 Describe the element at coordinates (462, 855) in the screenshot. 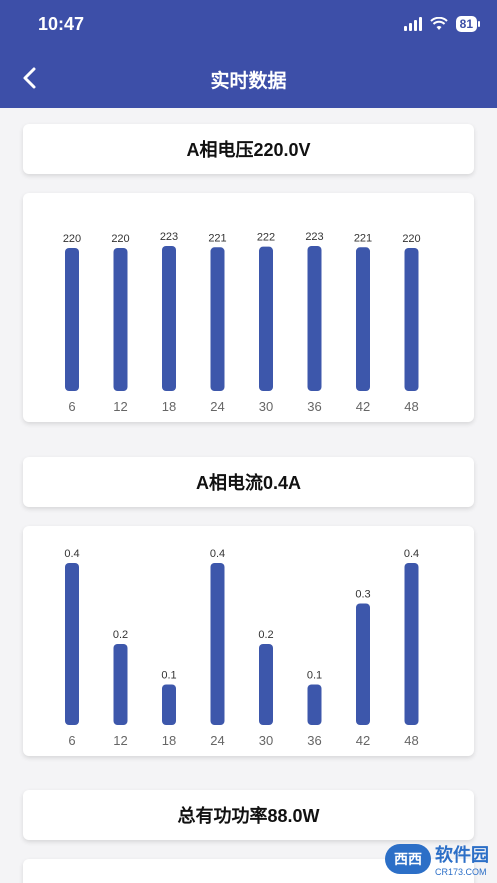

I see `watermark-text: 软件园` at that location.